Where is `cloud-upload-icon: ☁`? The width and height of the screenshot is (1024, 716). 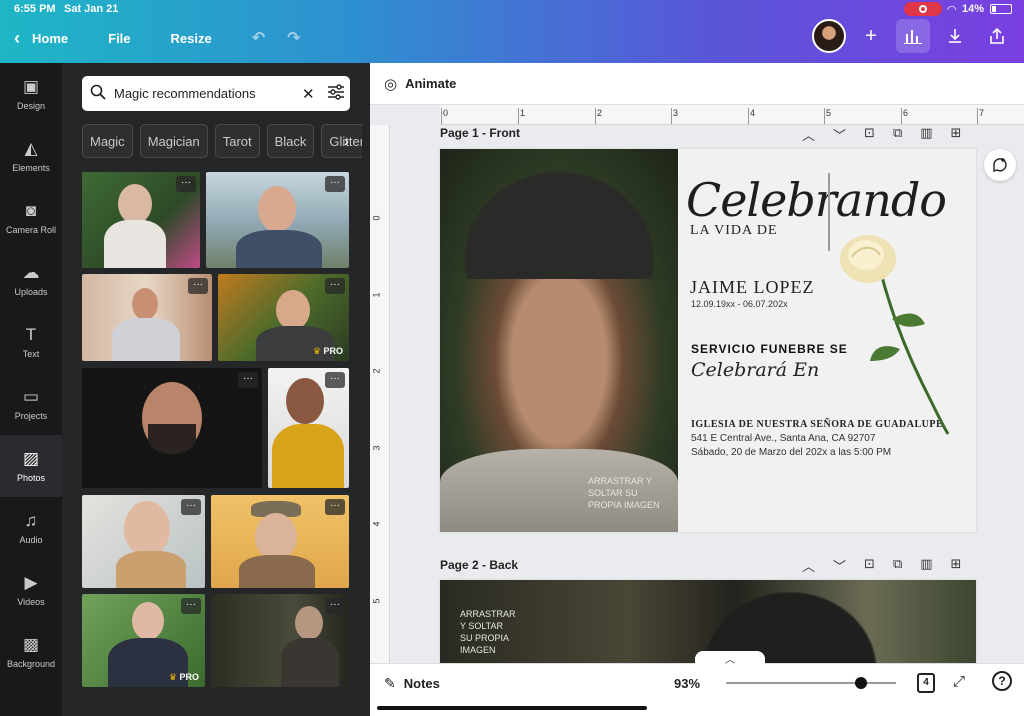 cloud-upload-icon: ☁ is located at coordinates (31, 272).